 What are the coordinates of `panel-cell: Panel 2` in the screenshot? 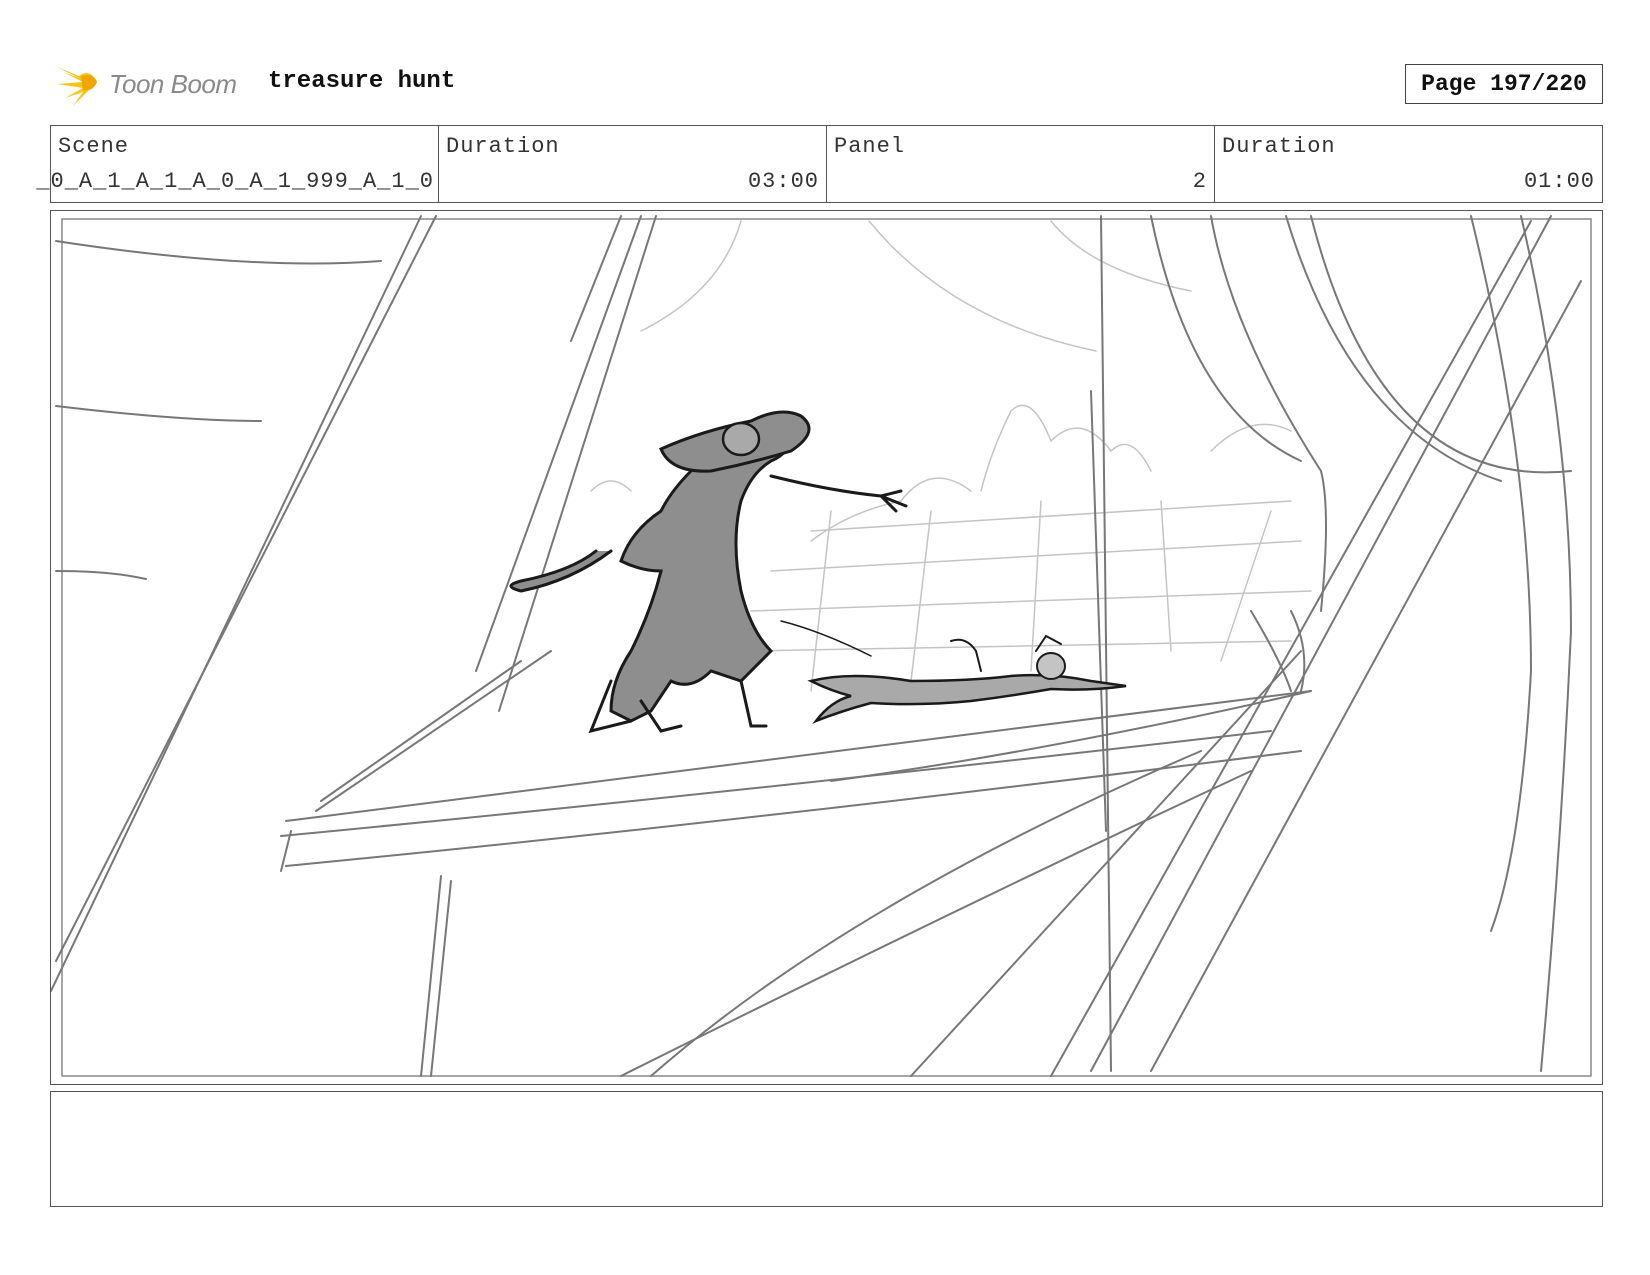 It's located at (1021, 164).